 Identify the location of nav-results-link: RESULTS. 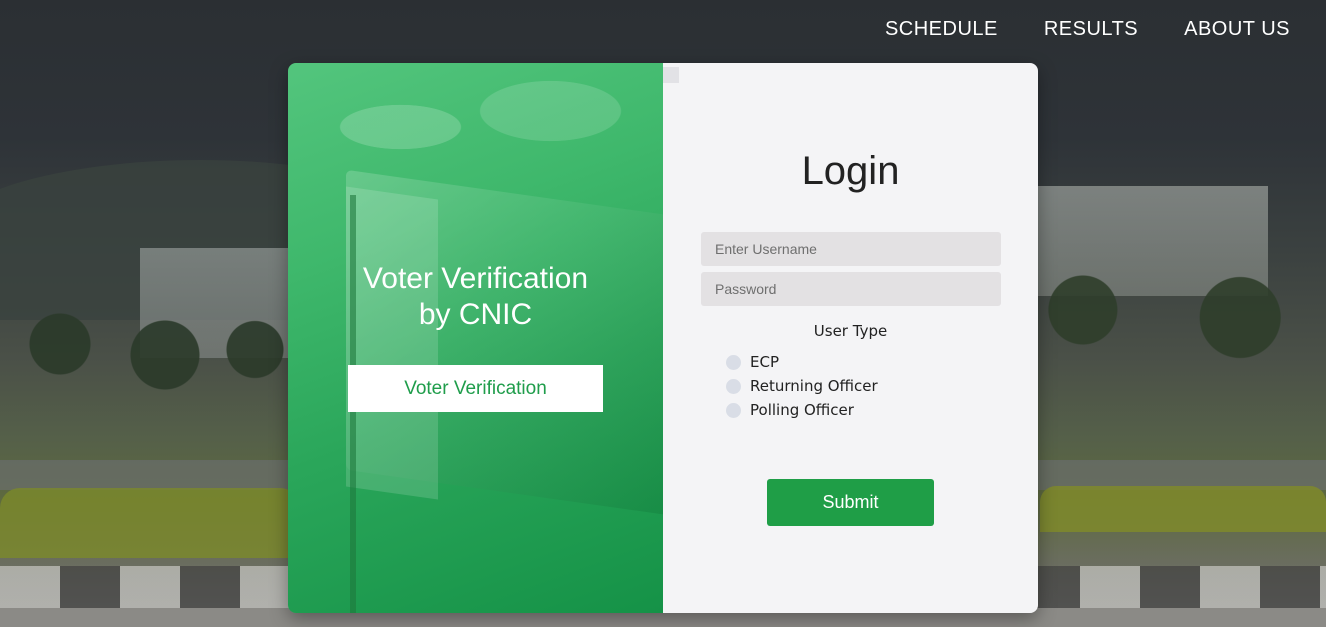
(1091, 29).